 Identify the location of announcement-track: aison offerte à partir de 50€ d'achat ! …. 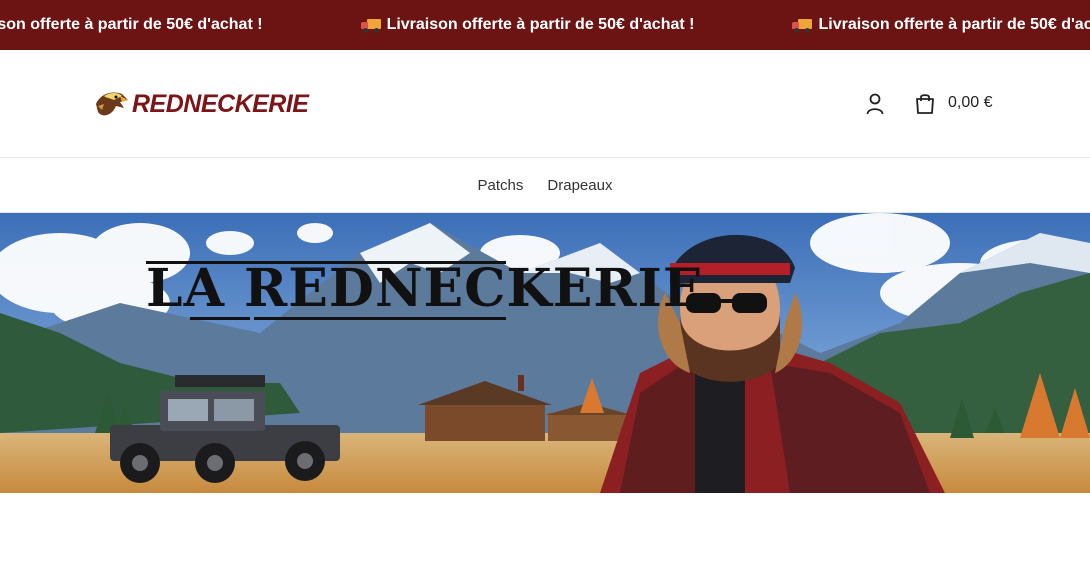
(545, 25).